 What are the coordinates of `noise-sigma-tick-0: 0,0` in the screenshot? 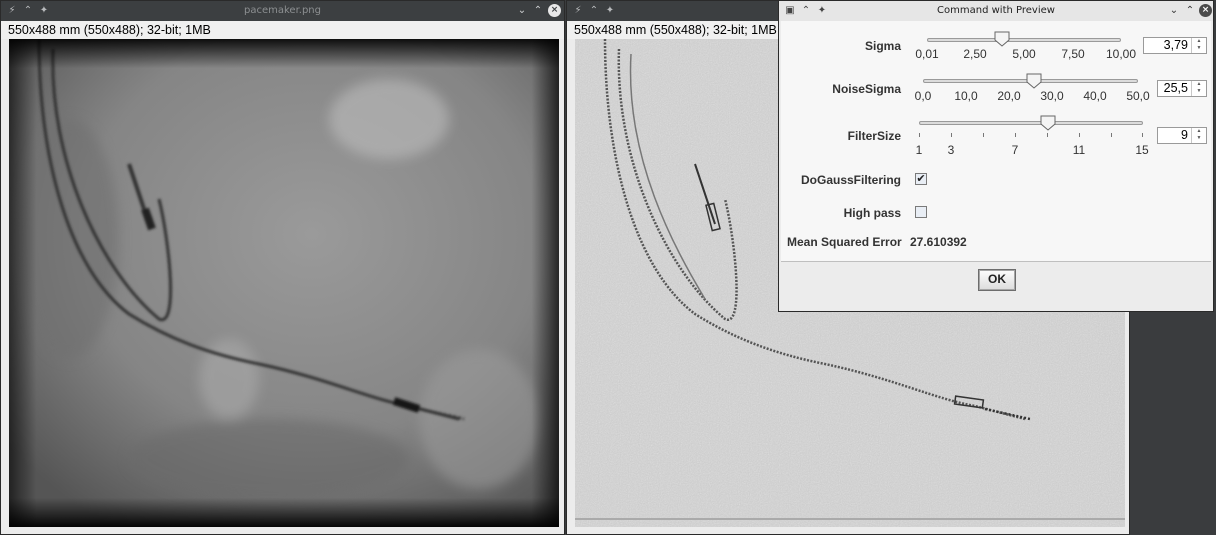 It's located at (923, 96).